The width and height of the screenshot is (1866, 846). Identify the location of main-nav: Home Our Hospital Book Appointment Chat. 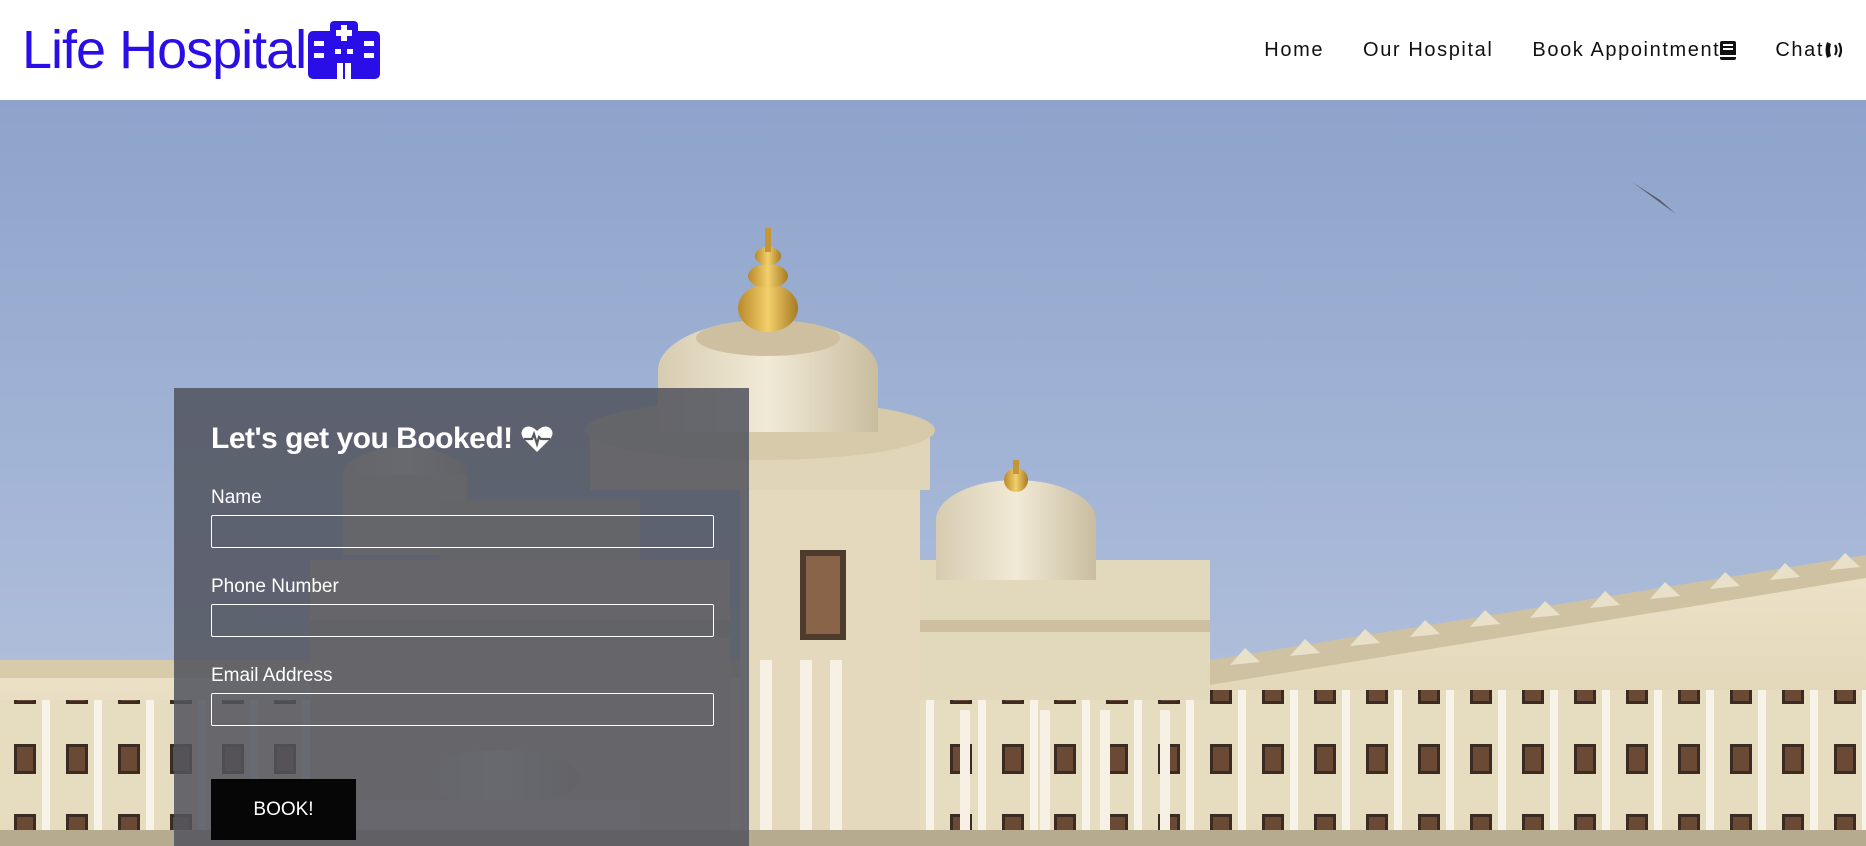
(1535, 50).